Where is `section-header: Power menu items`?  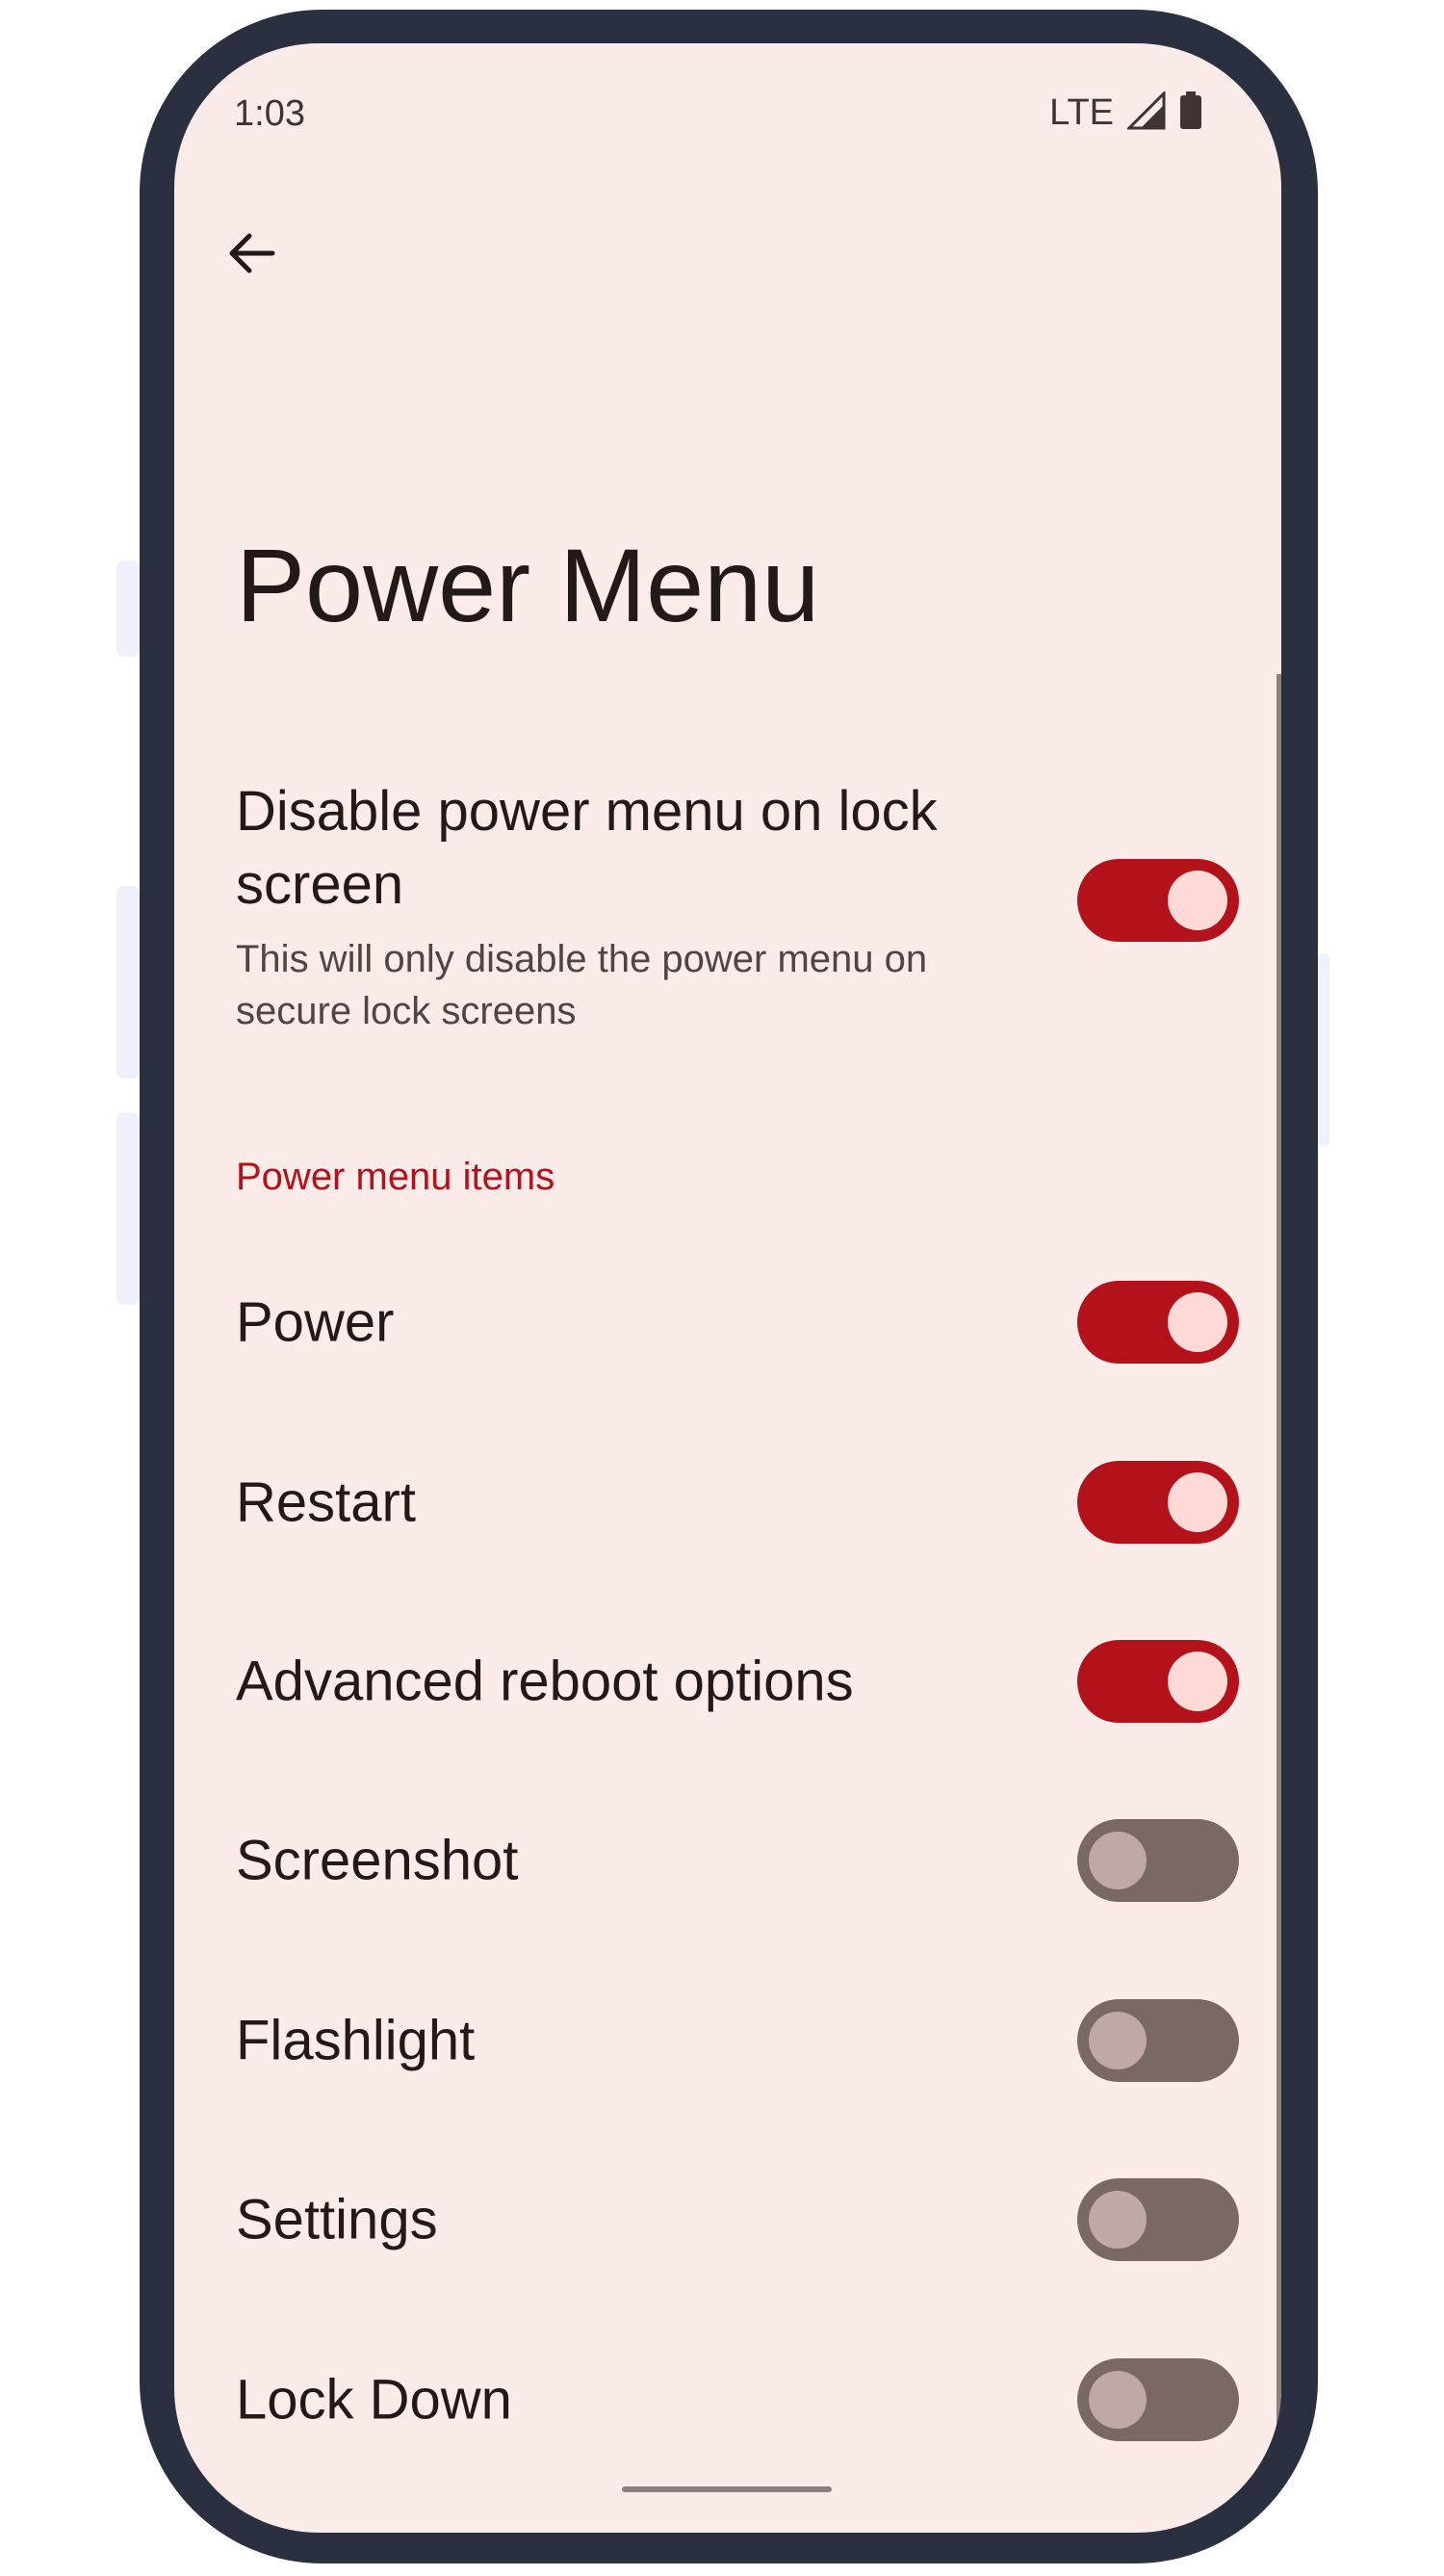
section-header: Power menu items is located at coordinates (396, 1177).